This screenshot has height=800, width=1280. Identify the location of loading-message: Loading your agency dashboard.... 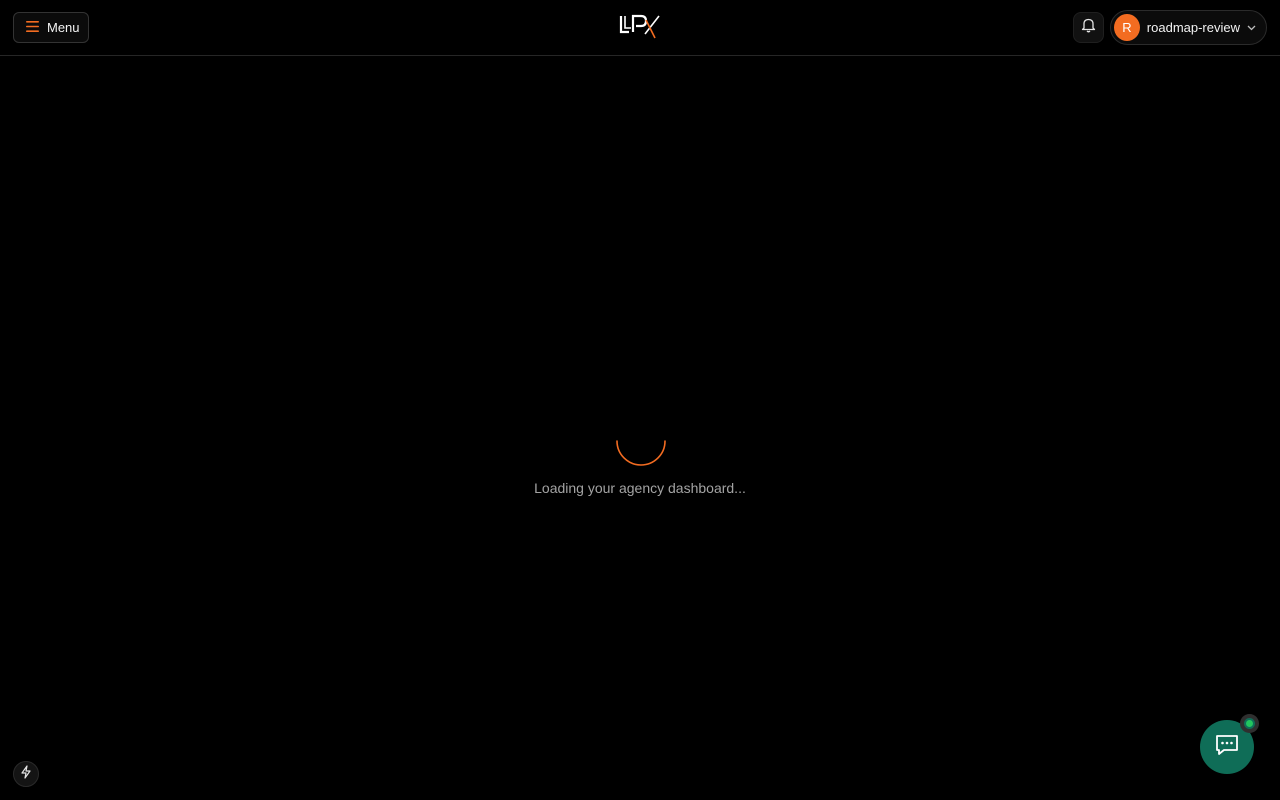
(640, 488).